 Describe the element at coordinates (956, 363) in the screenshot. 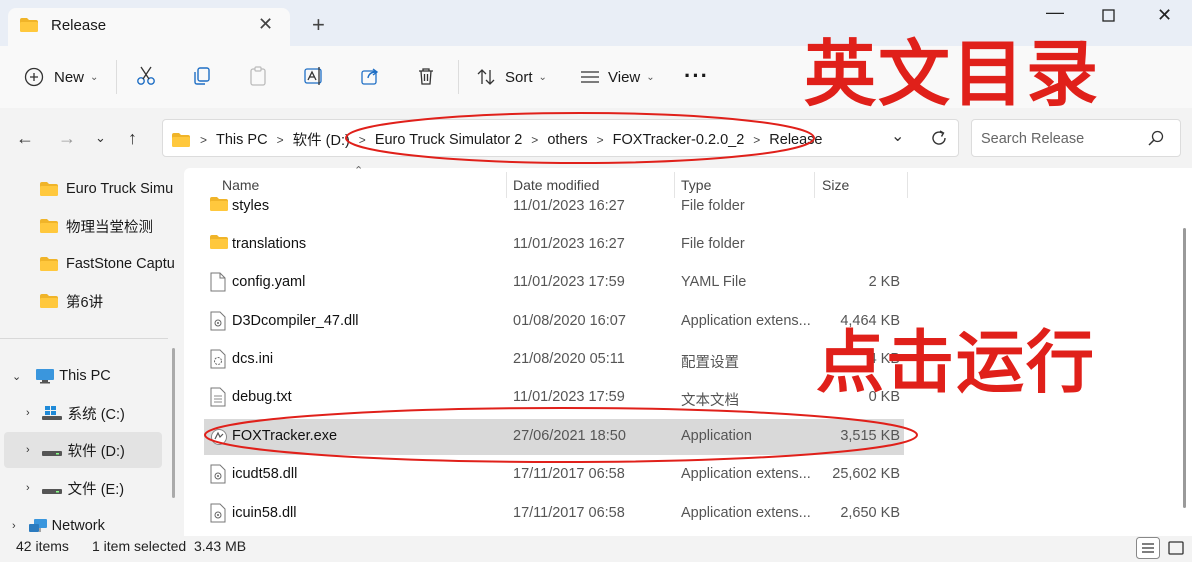

I see `annotation-click-to-run: 点击运行` at that location.